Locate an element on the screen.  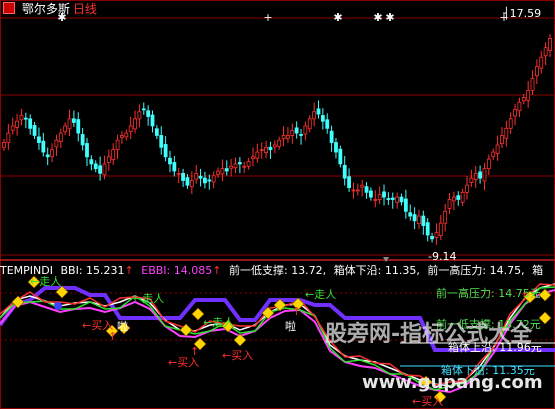
signal-label: ←买入 is located at coordinates (427, 401).